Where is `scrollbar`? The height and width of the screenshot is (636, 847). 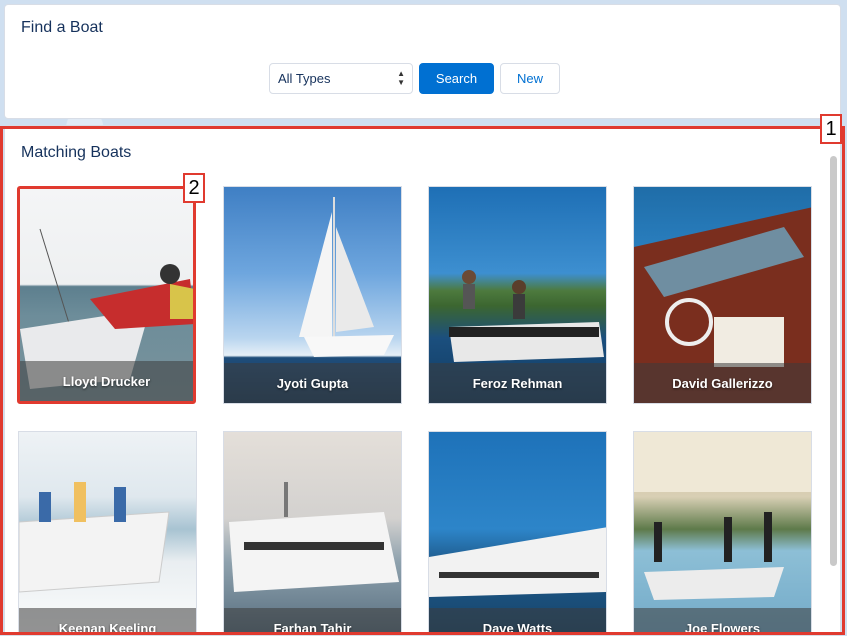
scrollbar is located at coordinates (833, 361).